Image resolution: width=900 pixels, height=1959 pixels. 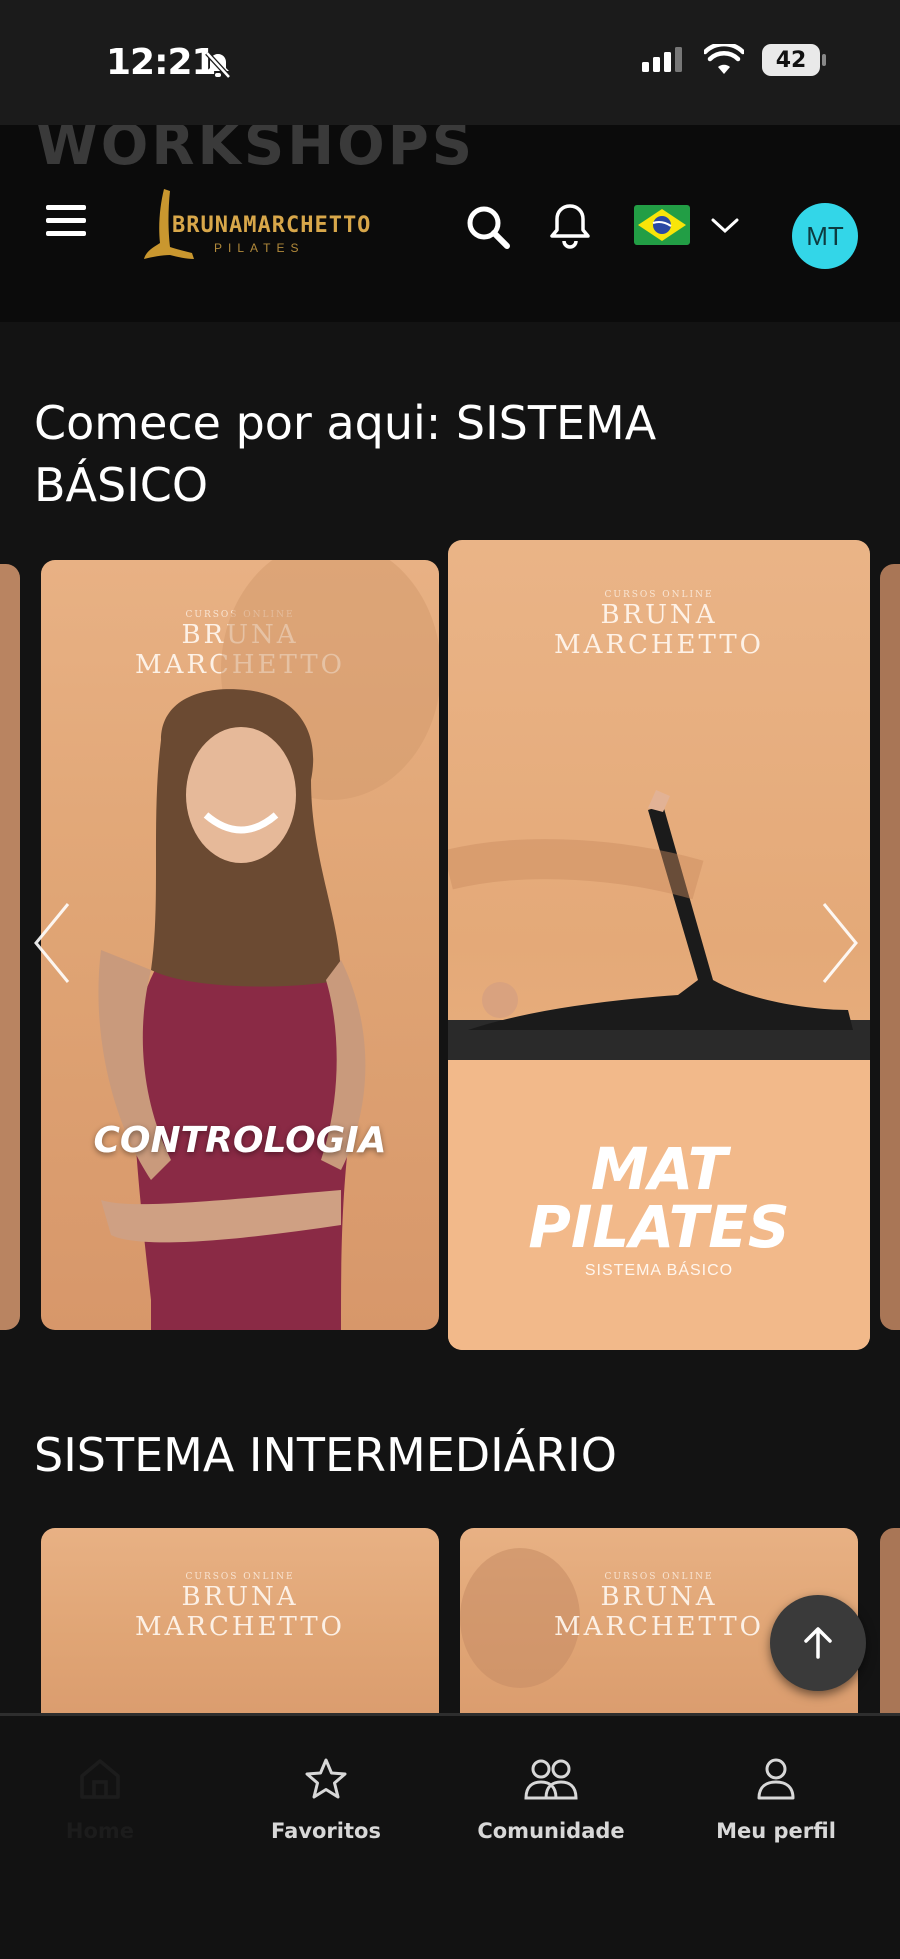 I want to click on card-title: MAT PILATES, so click(x=659, y=1198).